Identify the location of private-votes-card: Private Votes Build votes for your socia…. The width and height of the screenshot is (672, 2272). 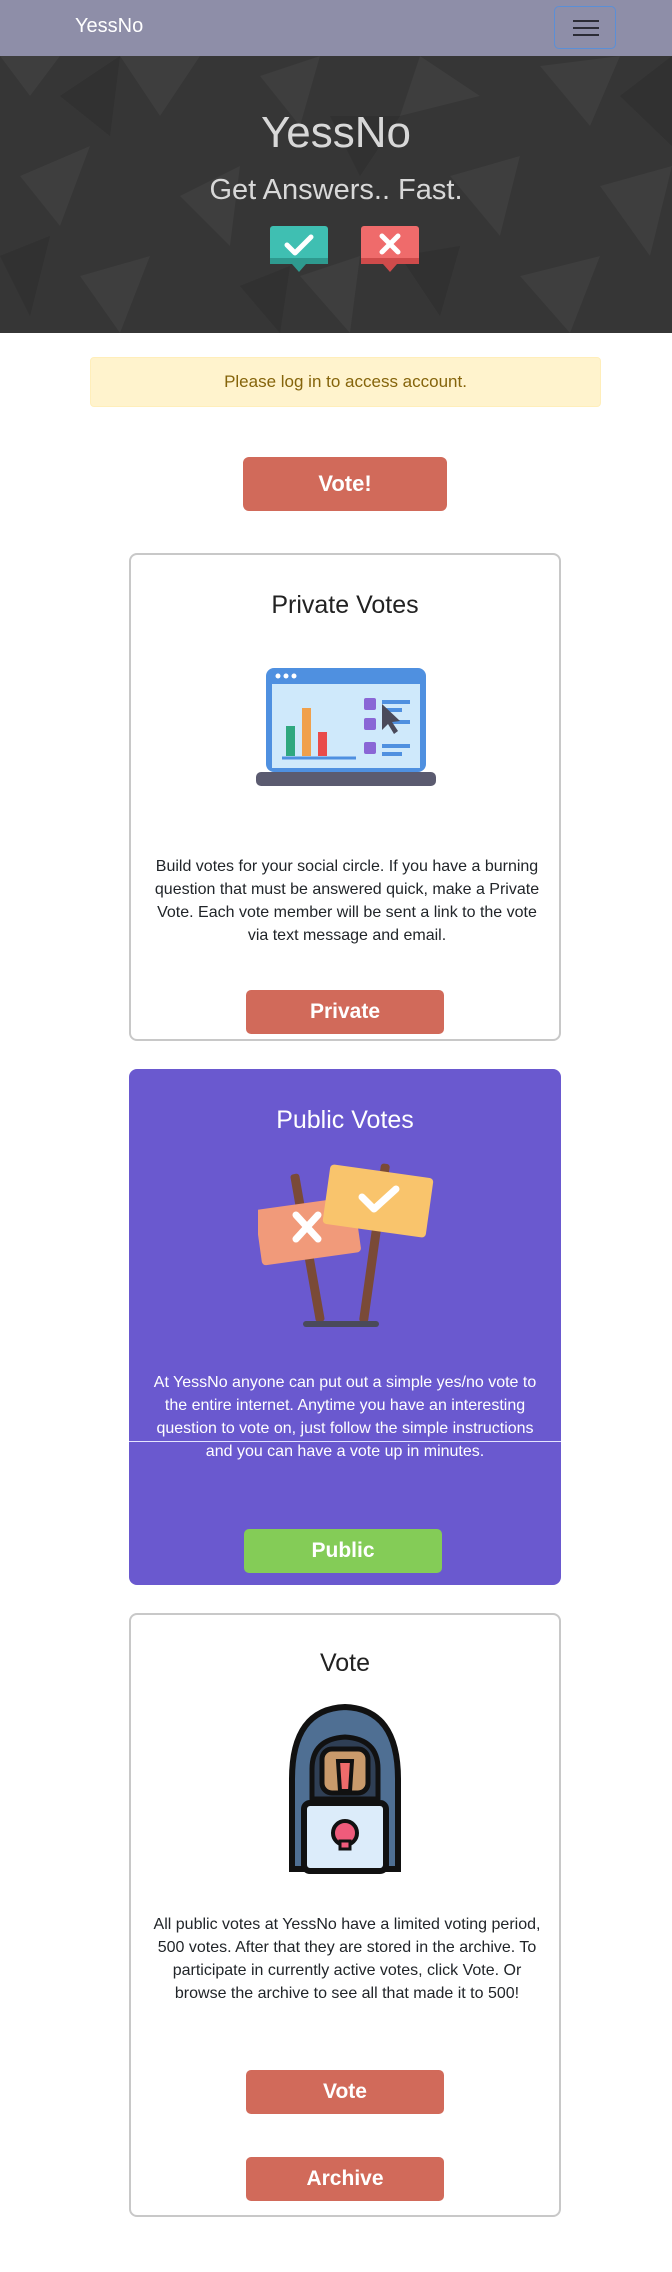
(345, 797).